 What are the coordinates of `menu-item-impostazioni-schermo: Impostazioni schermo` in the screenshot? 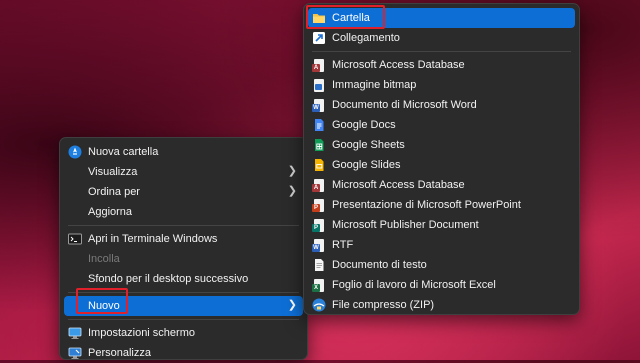 It's located at (183, 333).